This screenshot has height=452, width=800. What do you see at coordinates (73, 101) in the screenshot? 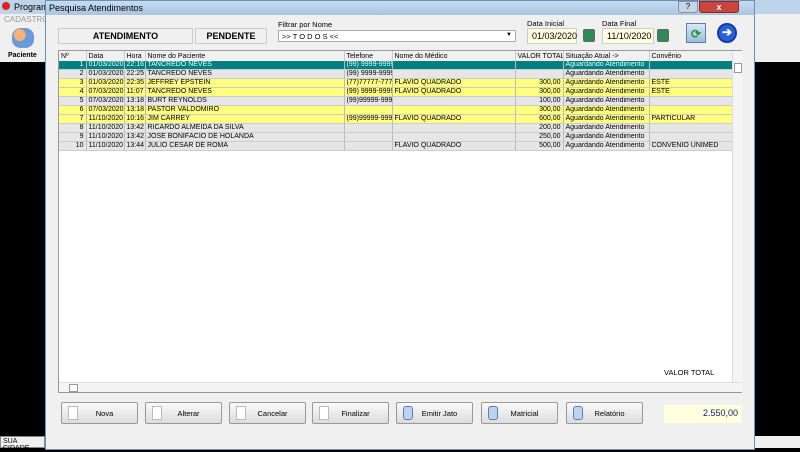
I see `cell-n: 5` at bounding box center [73, 101].